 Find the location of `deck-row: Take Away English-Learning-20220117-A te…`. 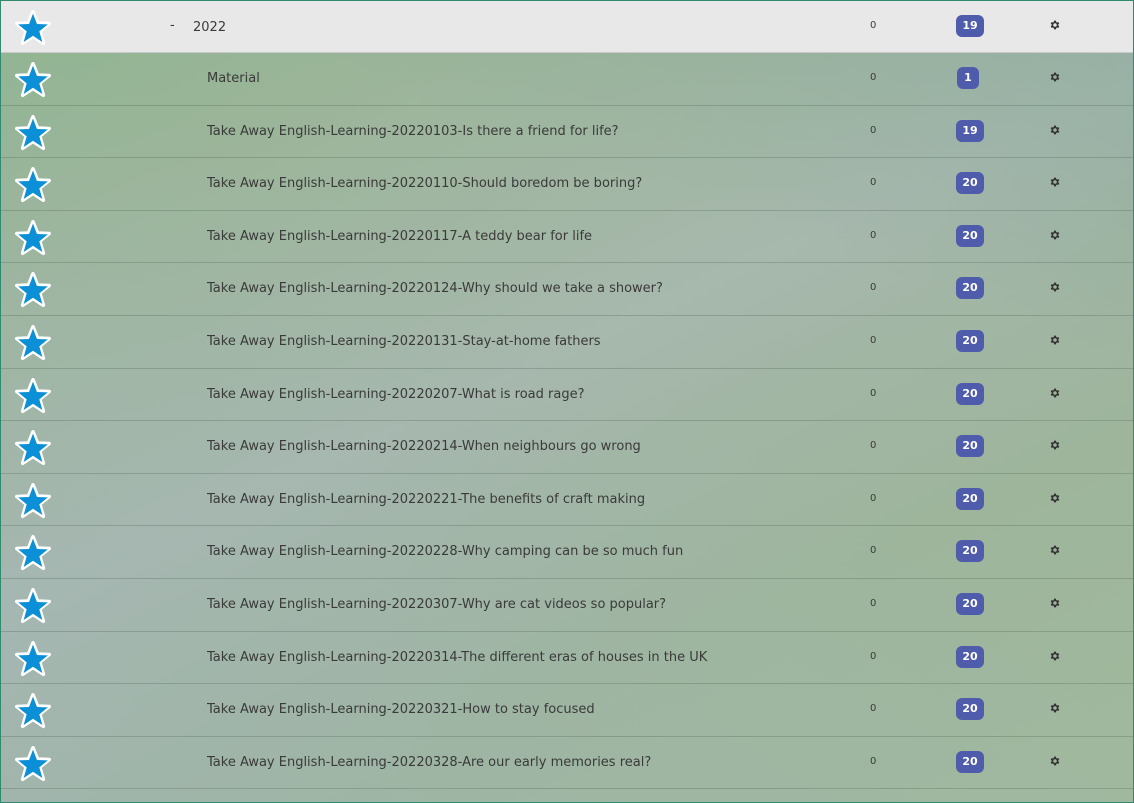

deck-row: Take Away English-Learning-20220117-A te… is located at coordinates (567, 237).